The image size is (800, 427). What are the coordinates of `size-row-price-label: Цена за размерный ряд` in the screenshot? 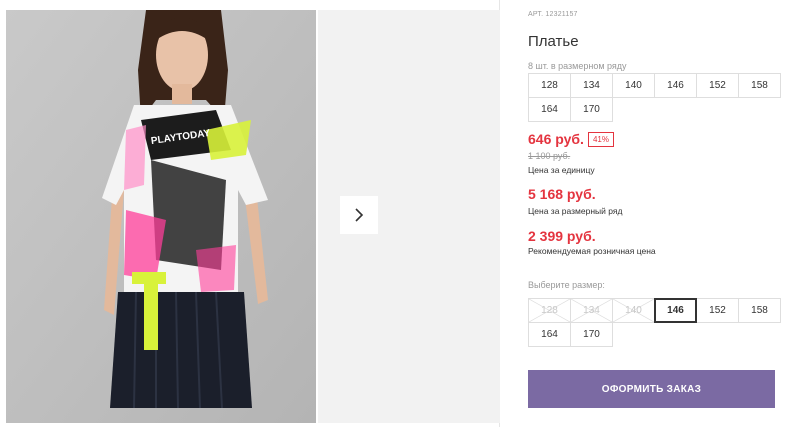 It's located at (575, 211).